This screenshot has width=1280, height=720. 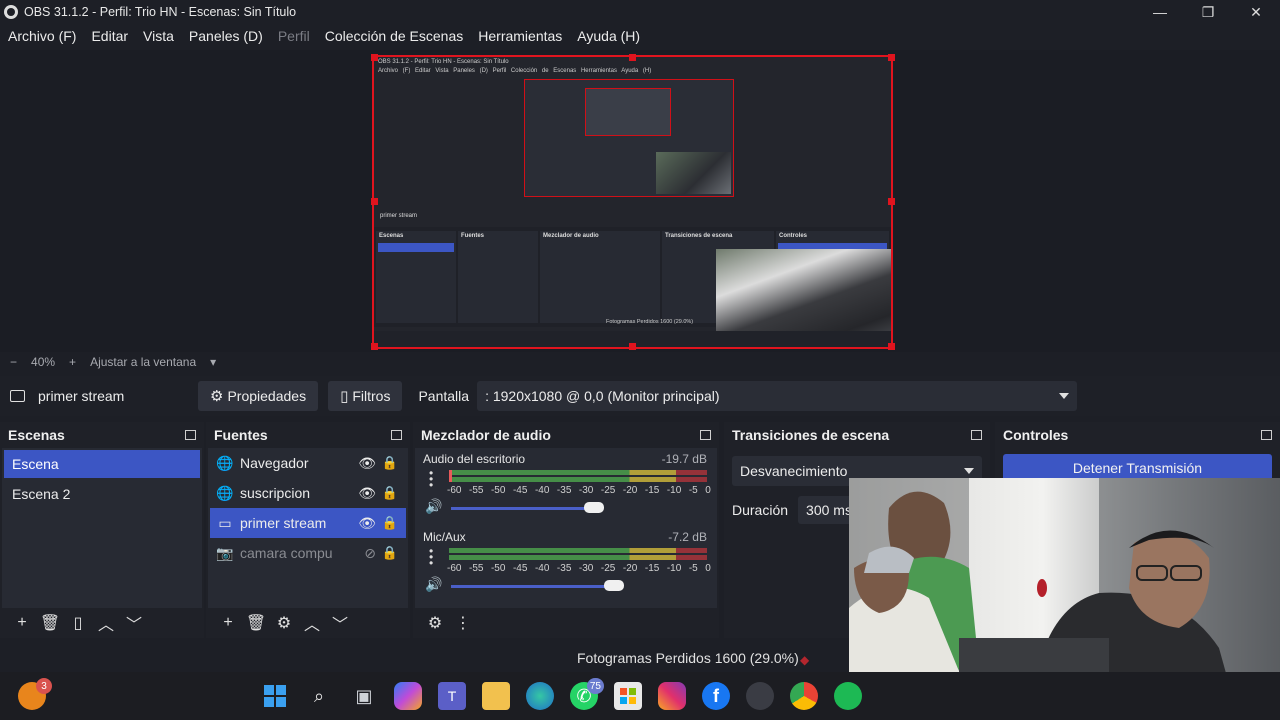 I want to click on dropped-frames: Fotogramas Perdidos 1600 (29.0%), so click(x=688, y=658).